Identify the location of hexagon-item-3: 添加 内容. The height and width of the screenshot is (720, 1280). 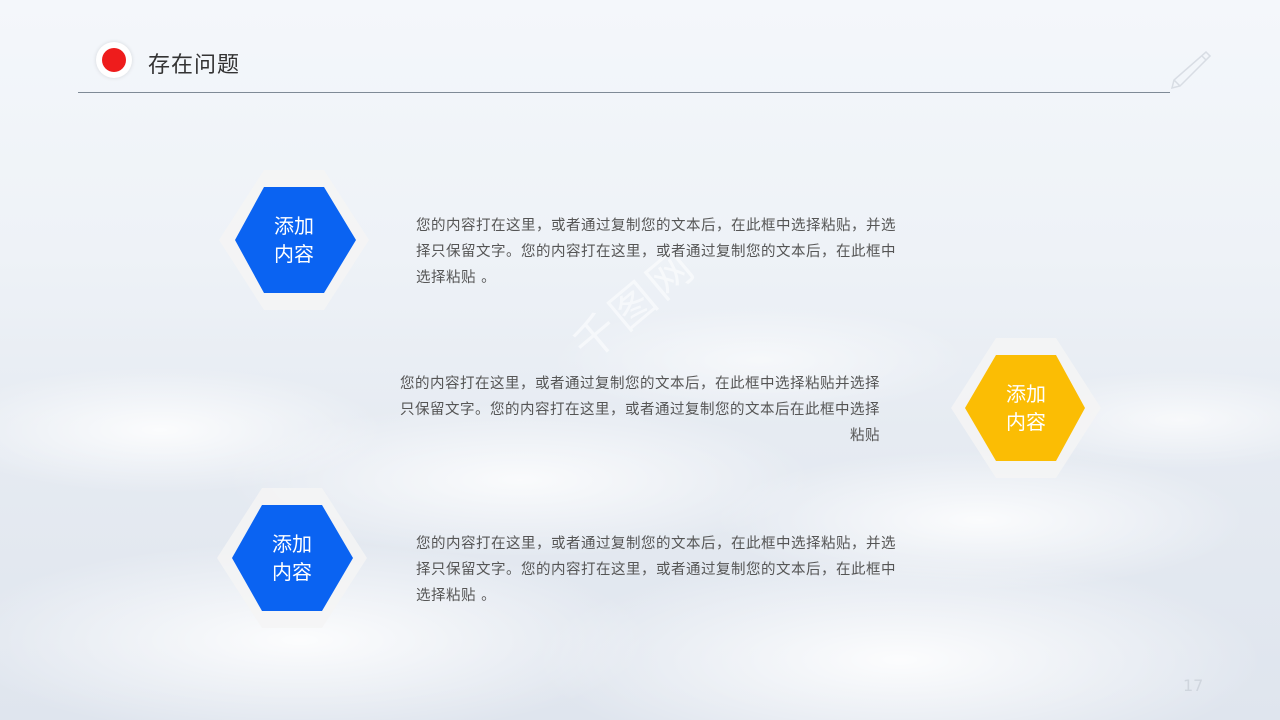
(292, 558).